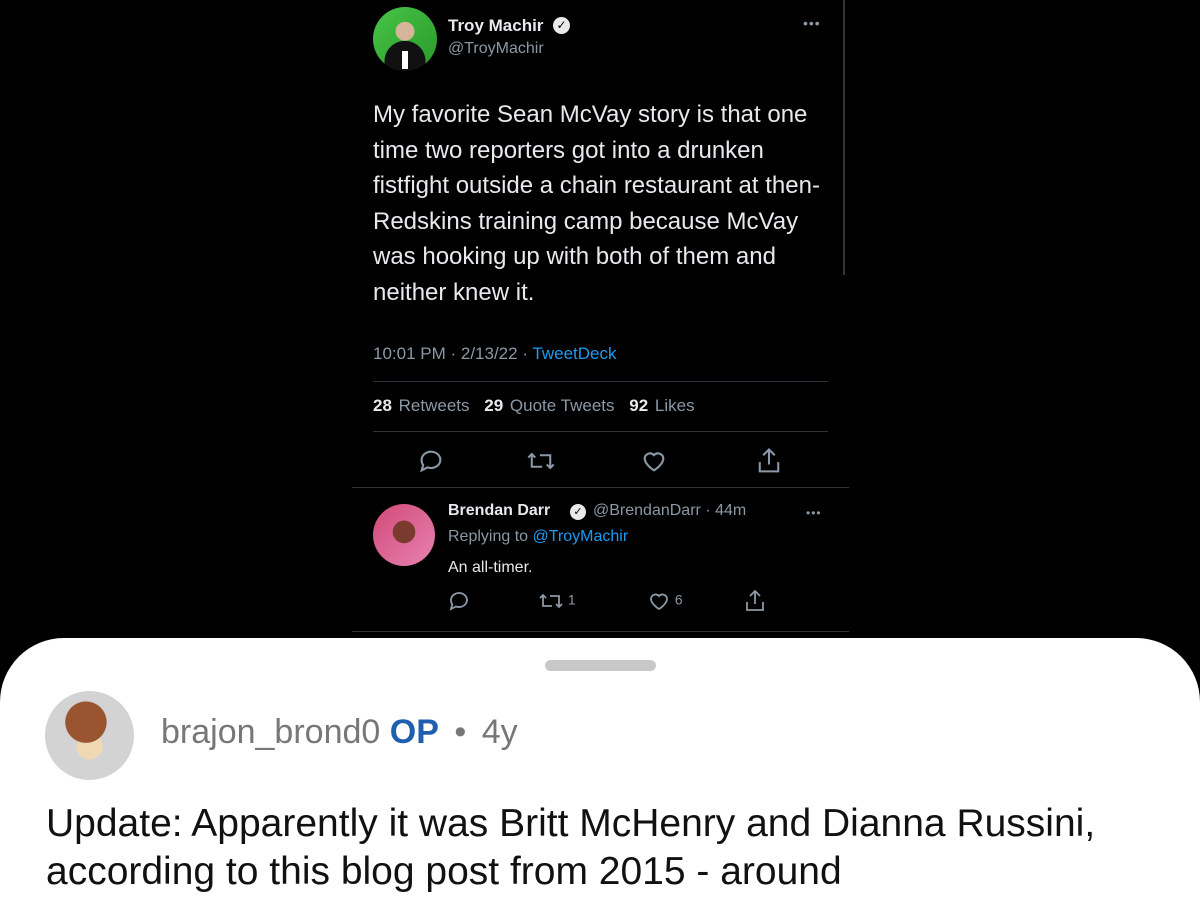 Image resolution: width=1200 pixels, height=910 pixels. I want to click on comment-user-line: brajon_brond0 OP • 4y, so click(339, 732).